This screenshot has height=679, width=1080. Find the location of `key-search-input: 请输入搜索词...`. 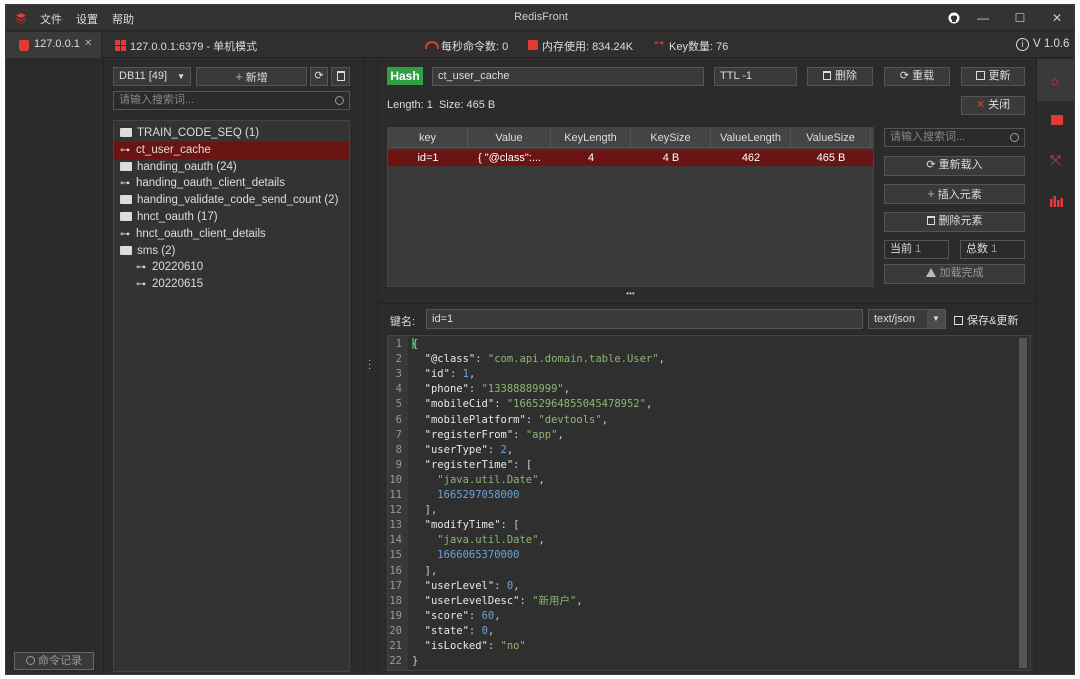

key-search-input: 请输入搜索词... is located at coordinates (231, 100).